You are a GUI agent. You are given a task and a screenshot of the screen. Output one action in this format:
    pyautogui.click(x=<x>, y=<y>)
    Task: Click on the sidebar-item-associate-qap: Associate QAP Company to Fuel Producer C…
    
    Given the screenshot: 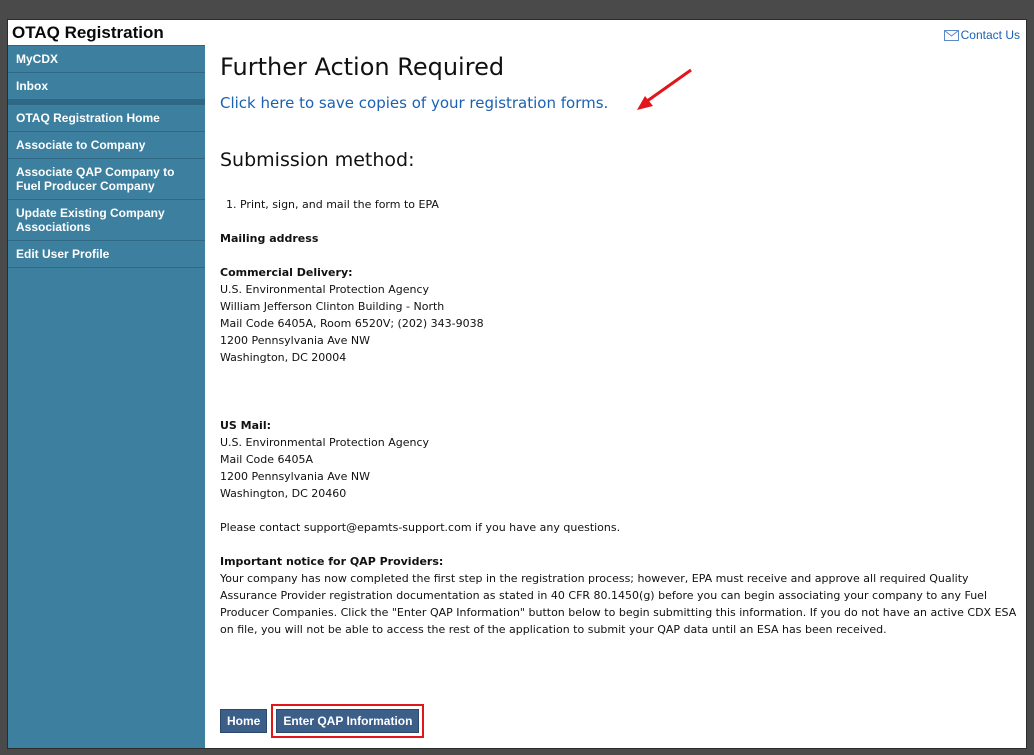 What is the action you would take?
    pyautogui.click(x=106, y=179)
    